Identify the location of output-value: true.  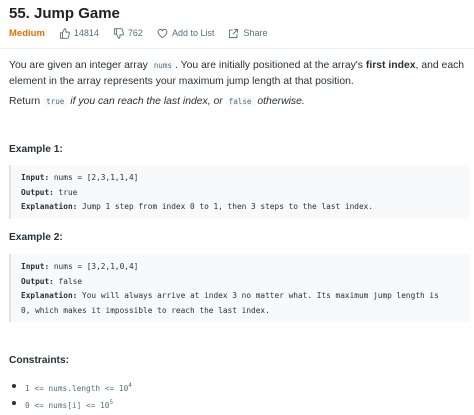
(65, 192).